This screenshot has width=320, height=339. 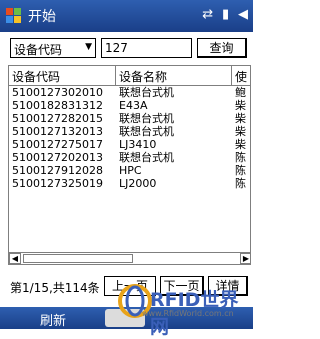 What do you see at coordinates (53, 319) in the screenshot?
I see `refresh-softkey: 刷新` at bounding box center [53, 319].